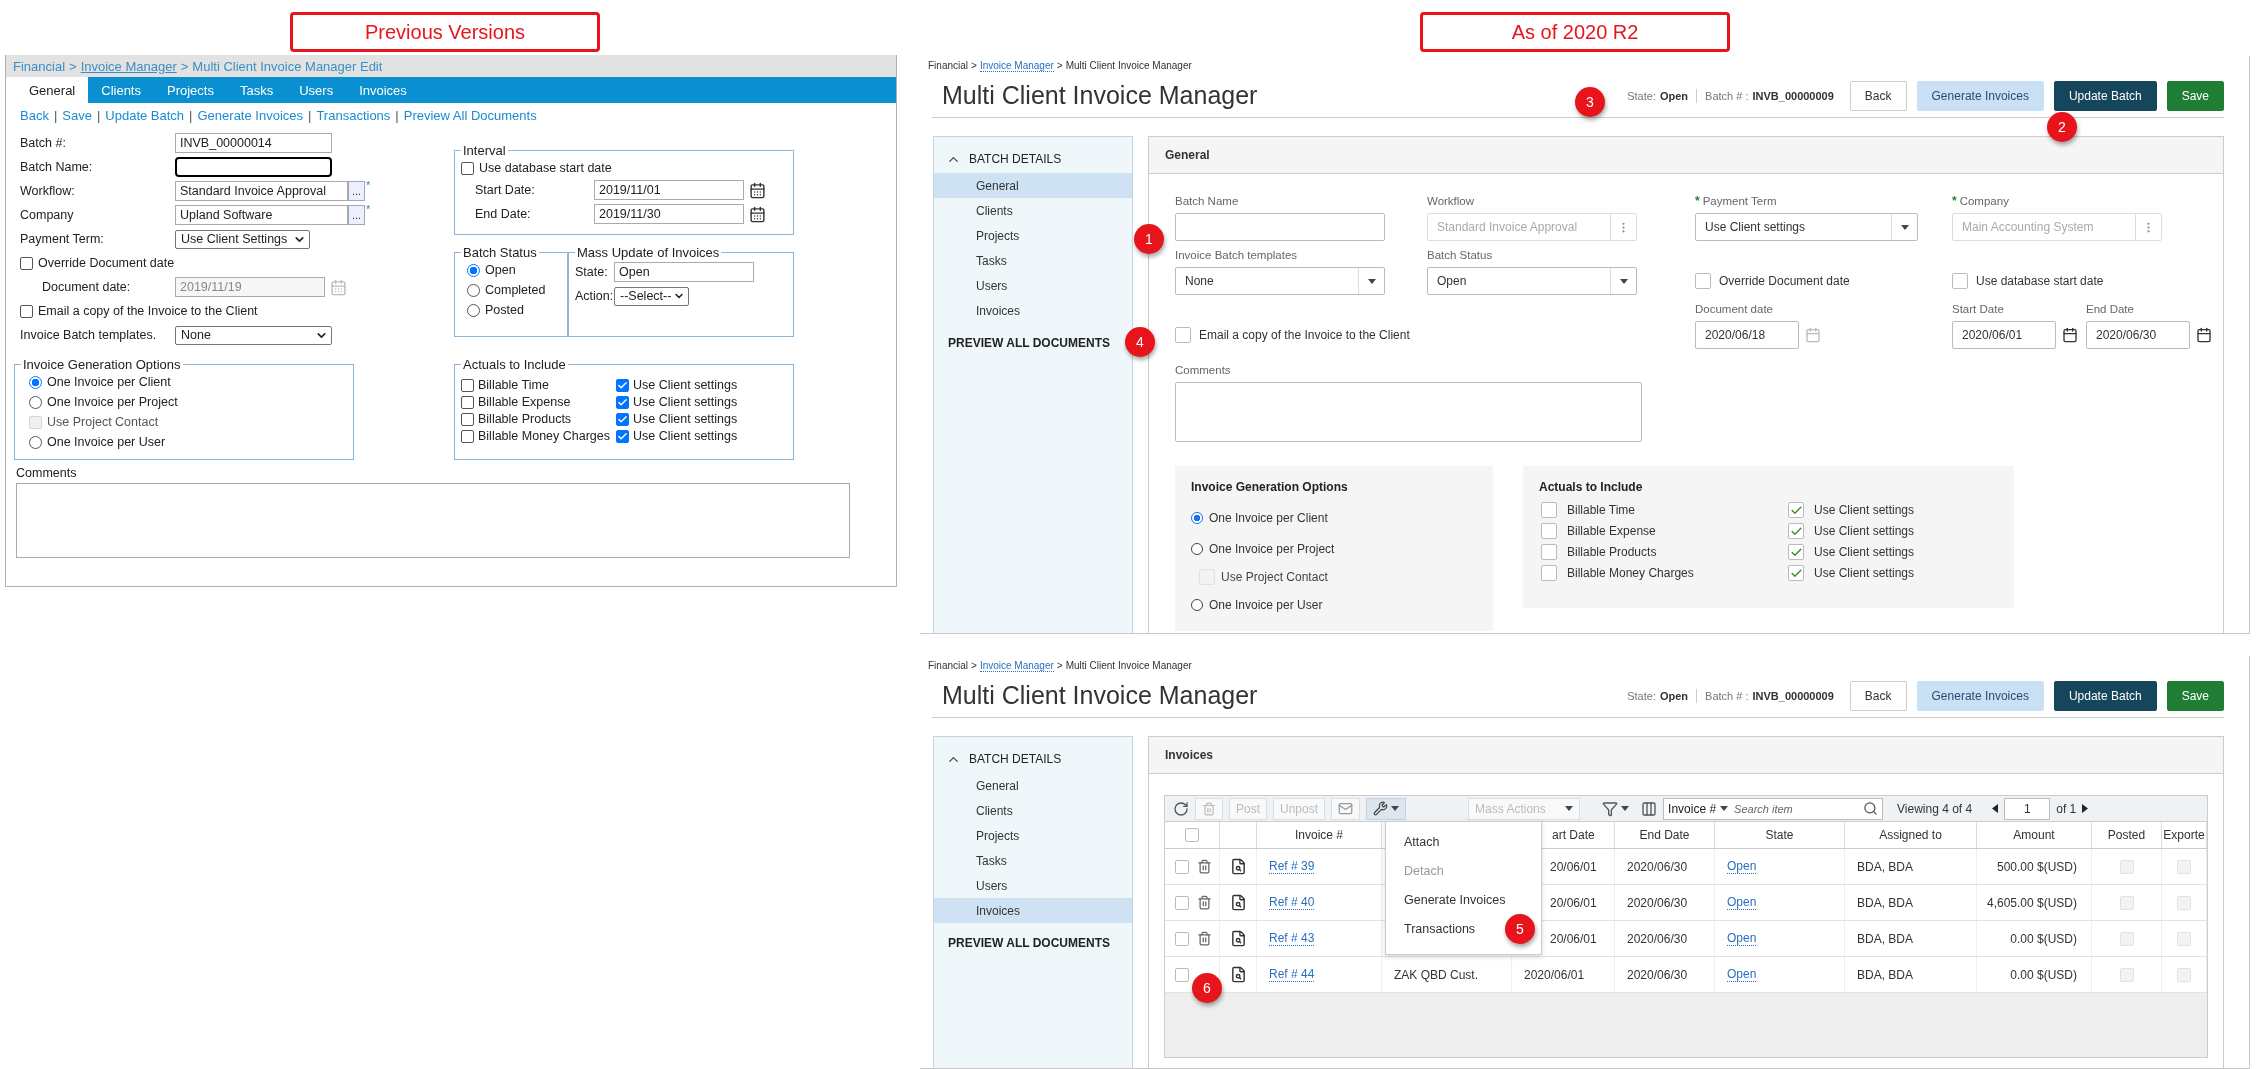 The height and width of the screenshot is (1069, 2258). What do you see at coordinates (52, 90) in the screenshot?
I see `tab: General` at bounding box center [52, 90].